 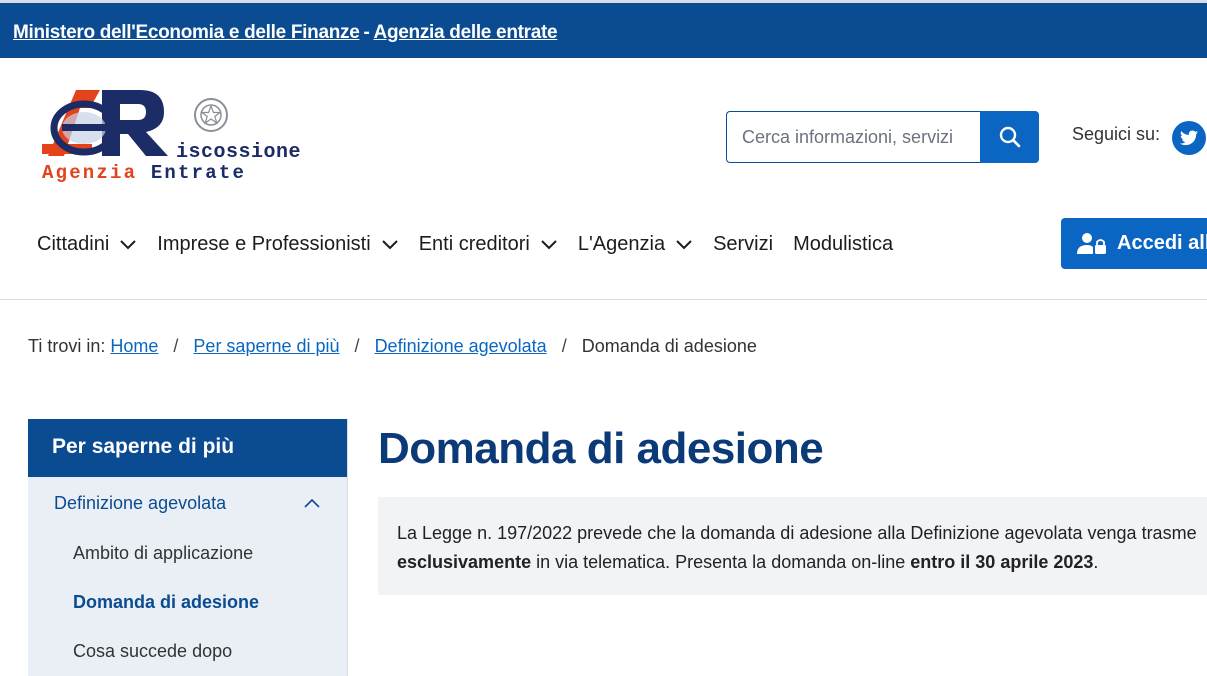 I want to click on search-box, so click(x=882, y=137).